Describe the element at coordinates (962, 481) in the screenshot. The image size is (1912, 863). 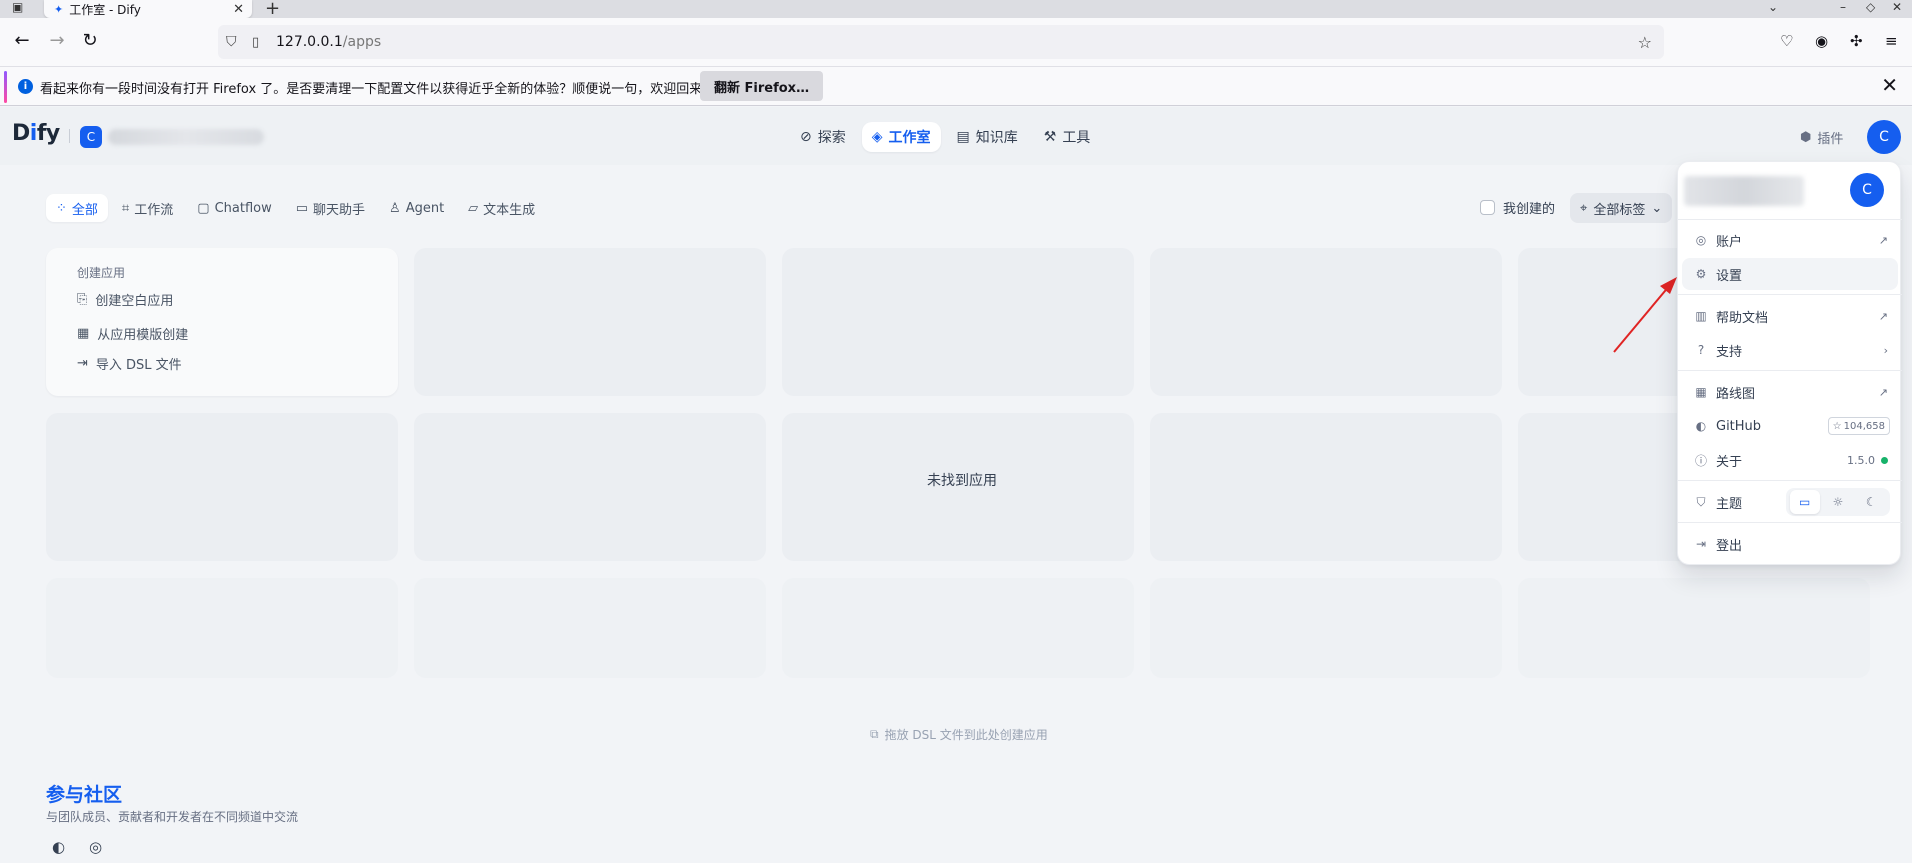
I see `empty-state-text: 未找到应用` at that location.